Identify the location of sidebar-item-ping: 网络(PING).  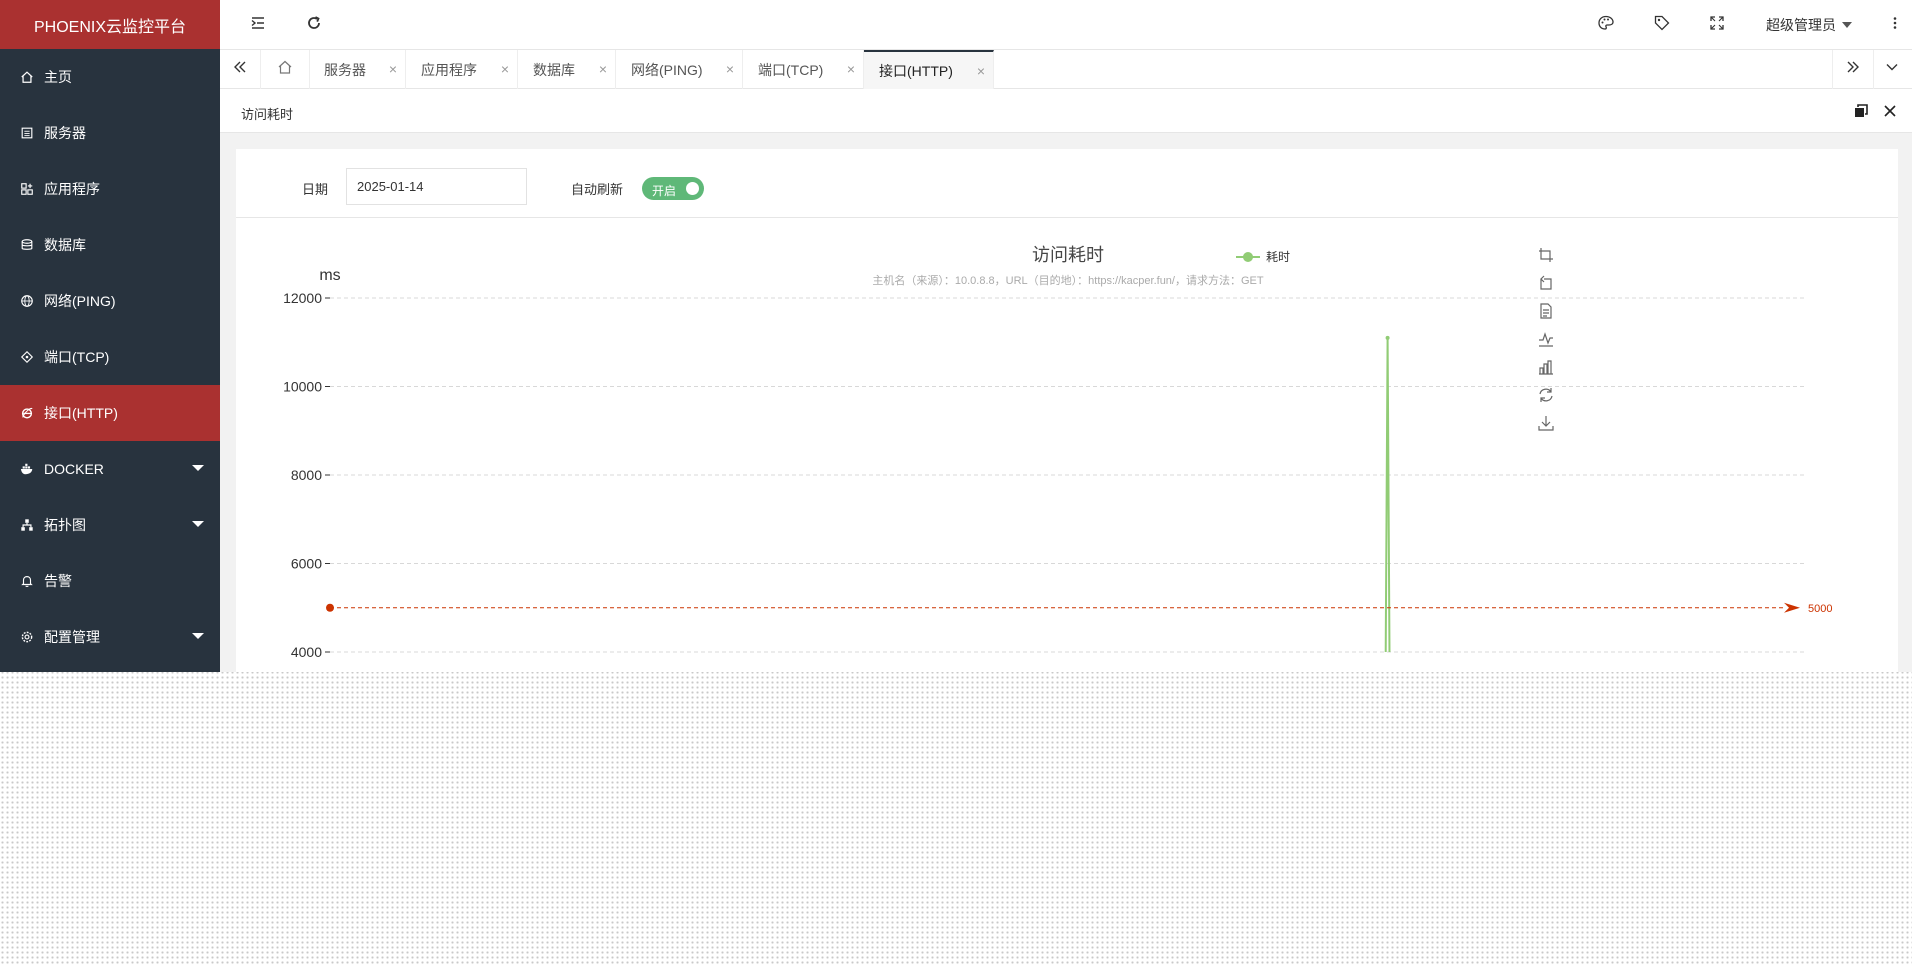
(110, 301).